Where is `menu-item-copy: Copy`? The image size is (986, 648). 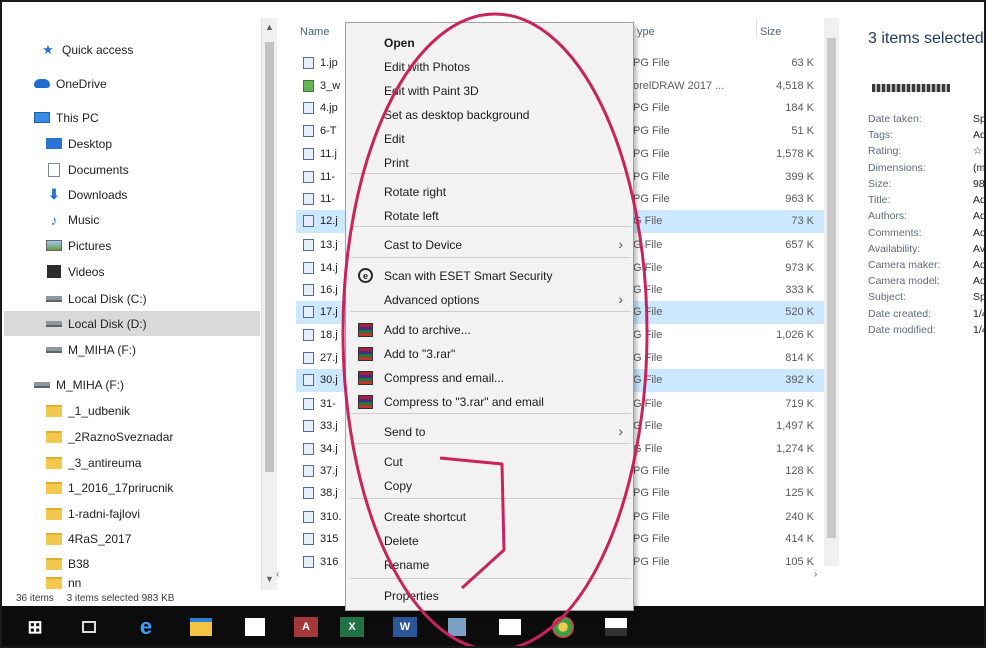 menu-item-copy: Copy is located at coordinates (489, 486).